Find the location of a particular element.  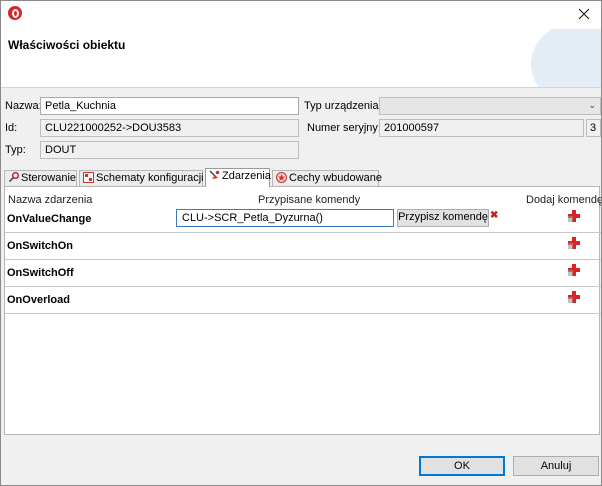

wrench-icon is located at coordinates (13, 177).